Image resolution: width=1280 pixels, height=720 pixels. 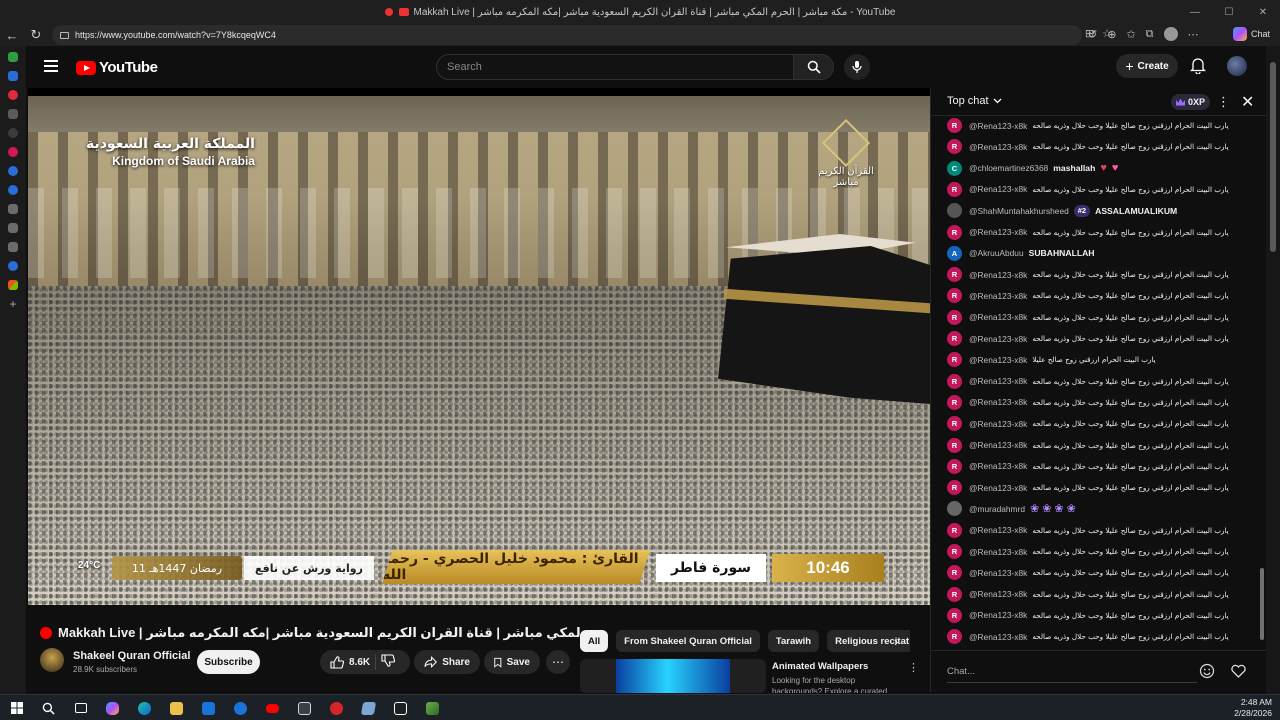 I want to click on refresh-extension-icon: ↺, so click(x=1092, y=34).